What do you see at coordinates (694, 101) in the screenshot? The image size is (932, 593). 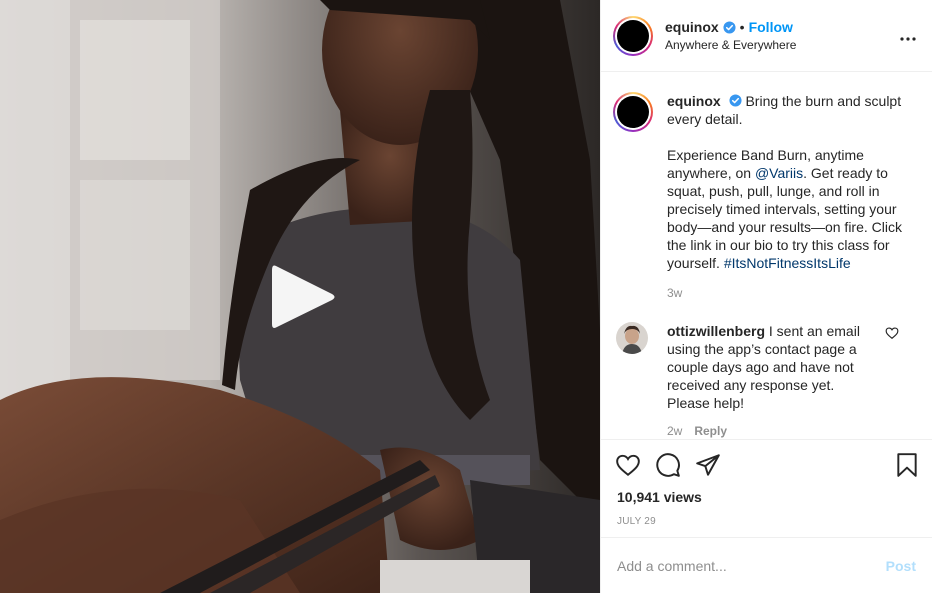 I see `caption-username: equinox` at bounding box center [694, 101].